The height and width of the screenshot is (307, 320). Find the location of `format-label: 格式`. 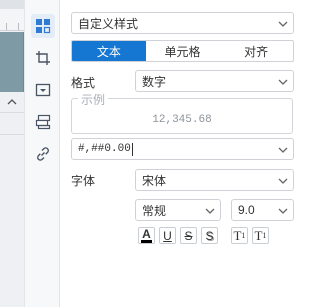

format-label: 格式 is located at coordinates (83, 83).